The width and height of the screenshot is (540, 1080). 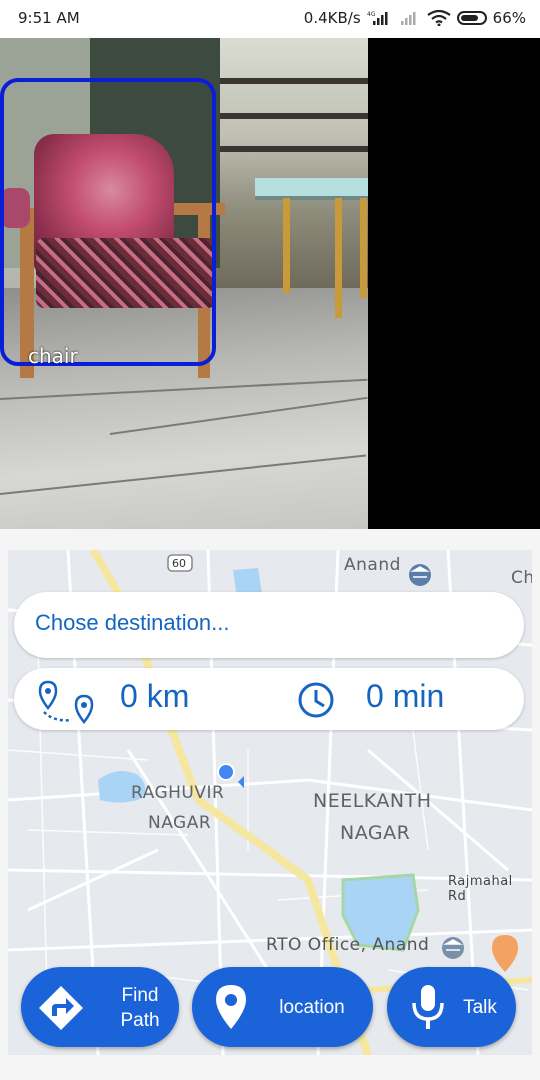 I want to click on road-number: 60, so click(x=179, y=563).